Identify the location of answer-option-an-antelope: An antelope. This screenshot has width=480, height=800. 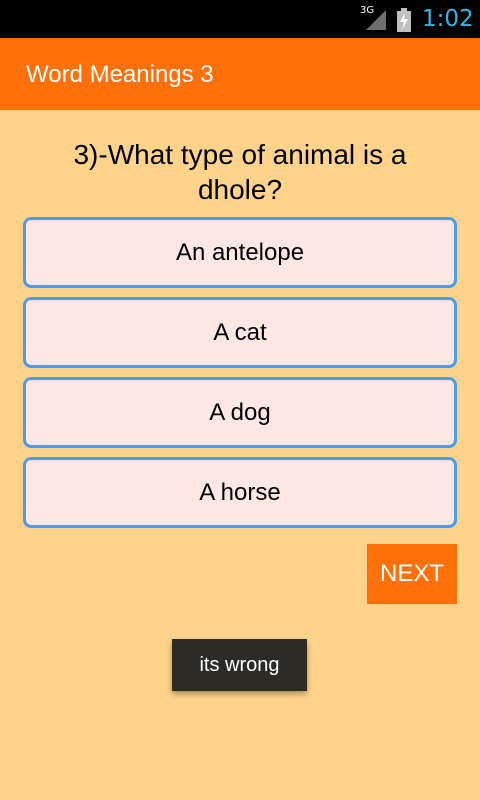
(240, 252).